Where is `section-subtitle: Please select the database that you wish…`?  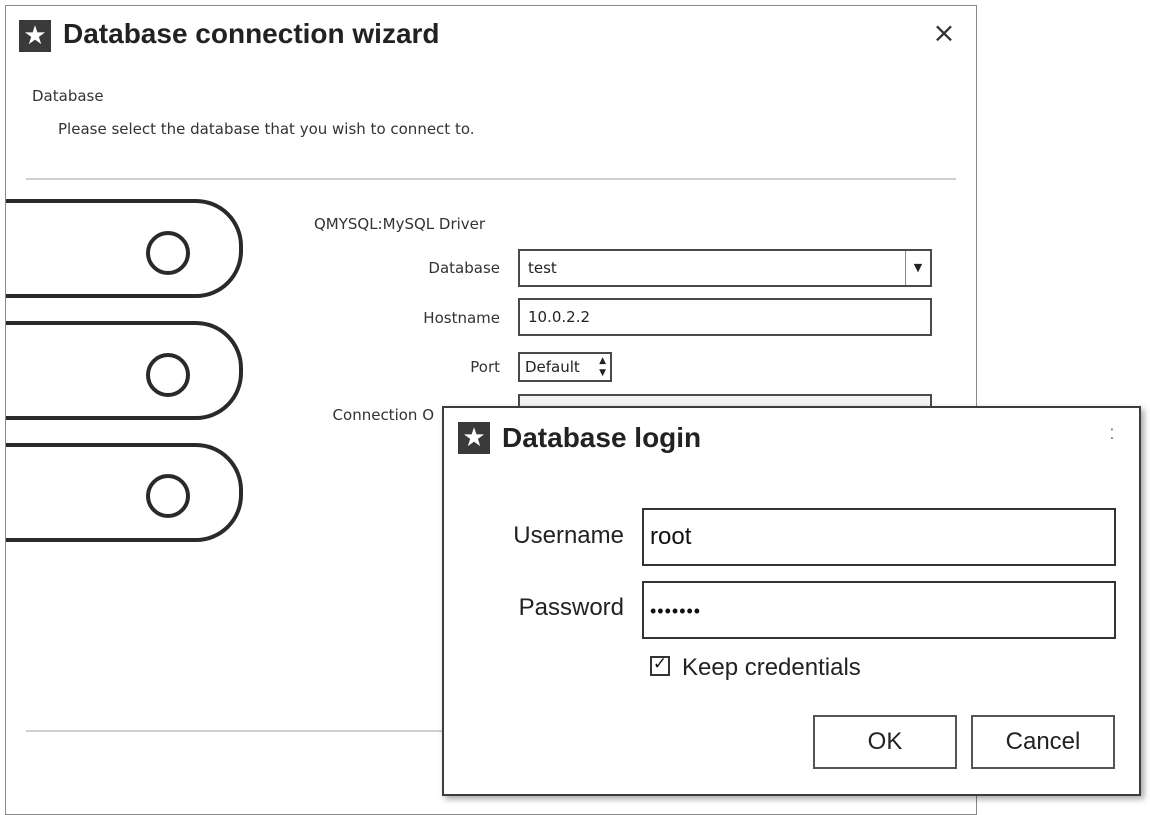
section-subtitle: Please select the database that you wish… is located at coordinates (266, 129).